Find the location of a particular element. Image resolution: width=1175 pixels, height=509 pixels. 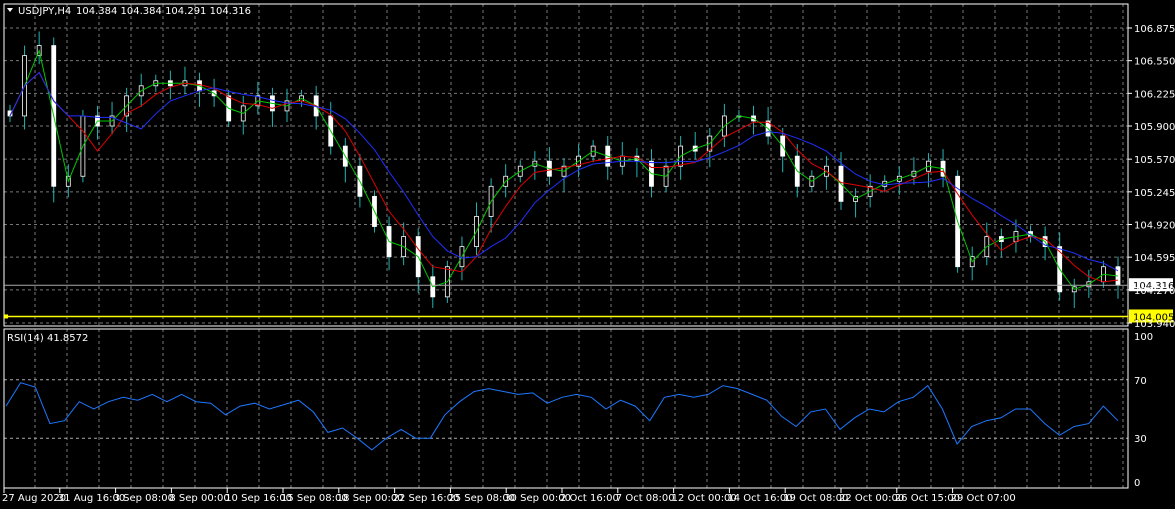

ohlc-readout: 104.384 104.384 104.291 104.316 is located at coordinates (163, 11).